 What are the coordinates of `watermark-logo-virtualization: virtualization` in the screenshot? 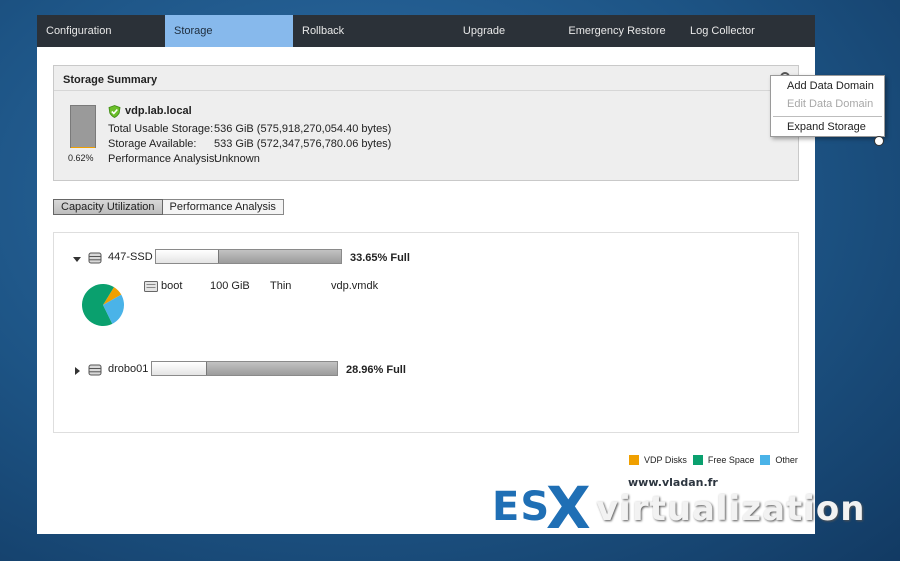 It's located at (731, 509).